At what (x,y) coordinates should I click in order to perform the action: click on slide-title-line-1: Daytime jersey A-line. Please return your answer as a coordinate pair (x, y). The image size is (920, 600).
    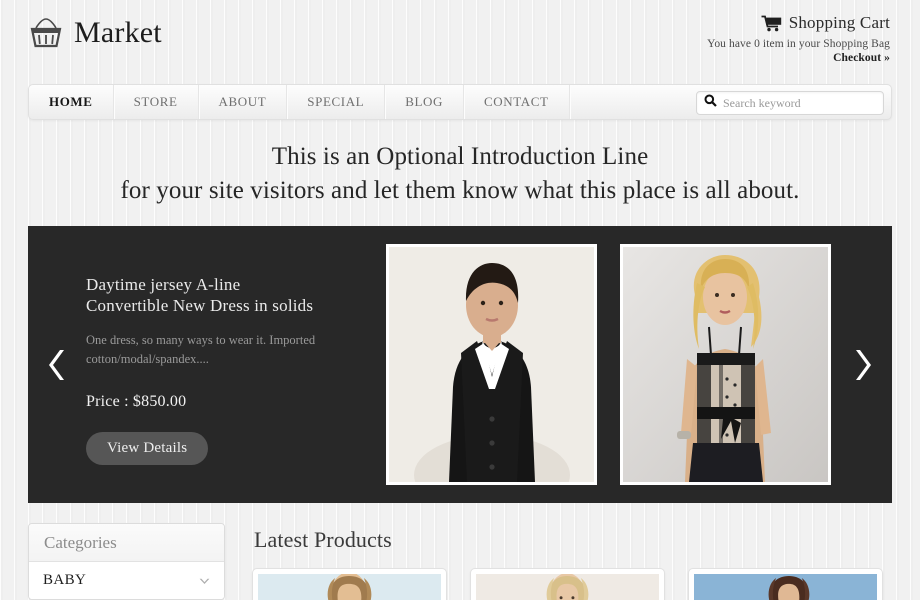
    Looking at the image, I should click on (163, 284).